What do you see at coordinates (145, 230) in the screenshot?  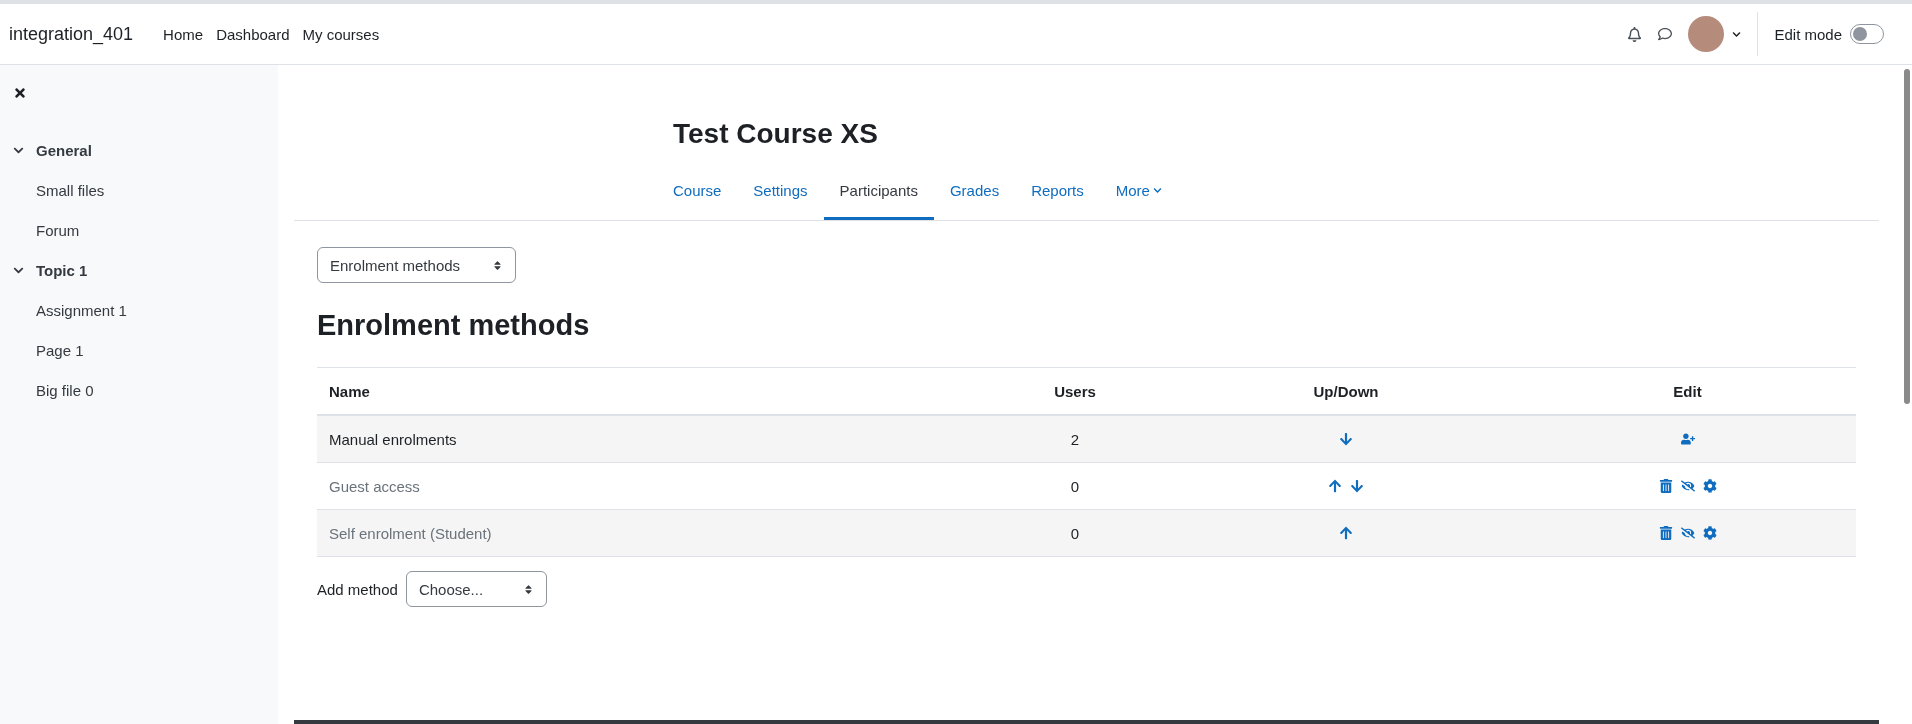 I see `sidebar-item: Forum` at bounding box center [145, 230].